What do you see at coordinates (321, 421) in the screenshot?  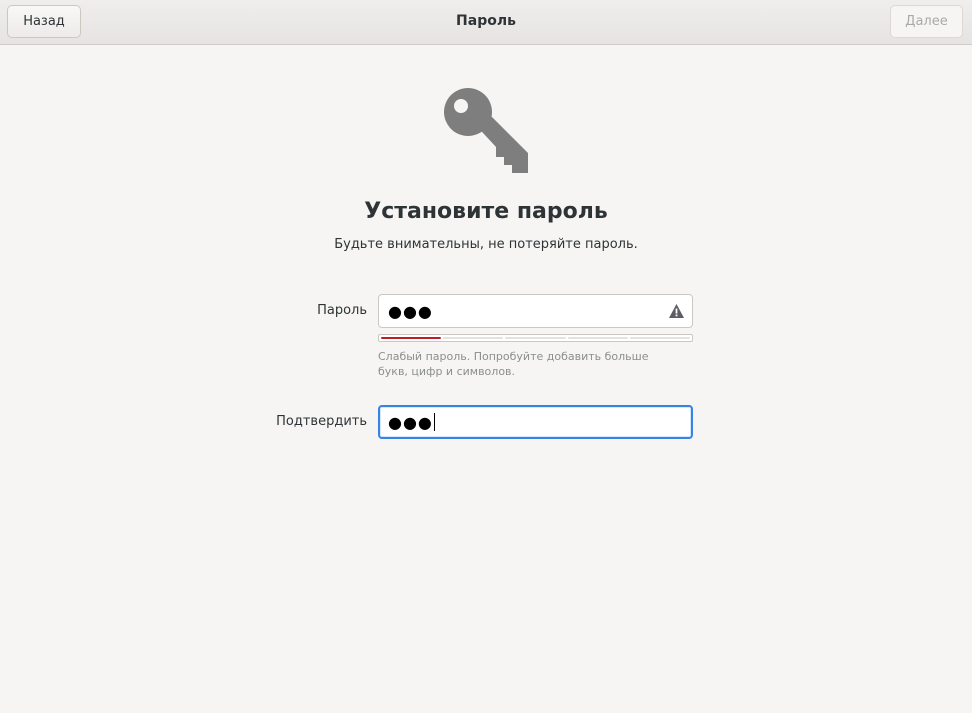 I see `confirm-label: Подтвердить` at bounding box center [321, 421].